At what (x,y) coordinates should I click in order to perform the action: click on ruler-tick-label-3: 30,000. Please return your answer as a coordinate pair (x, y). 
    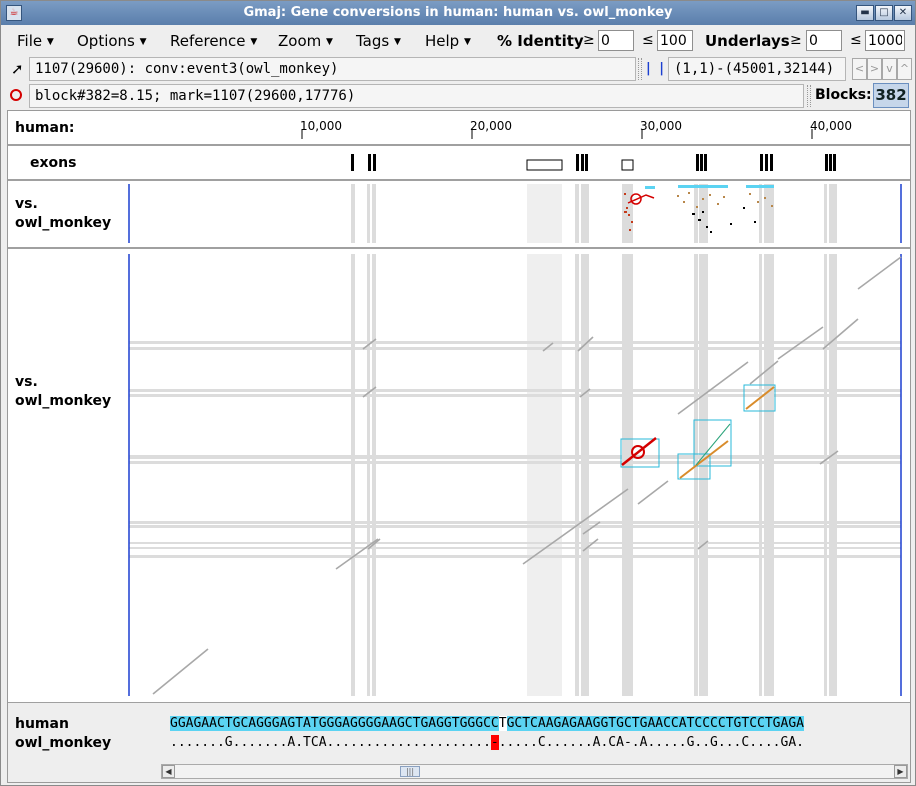
    Looking at the image, I should click on (661, 126).